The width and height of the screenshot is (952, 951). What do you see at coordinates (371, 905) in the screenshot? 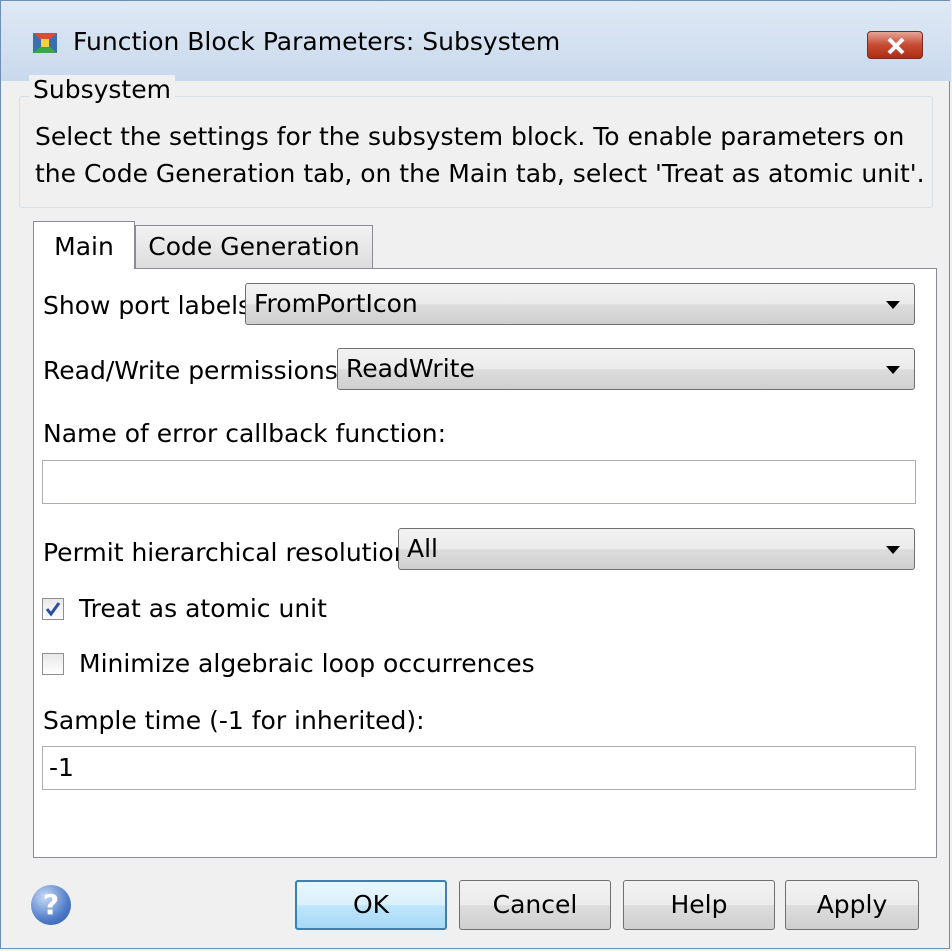
I see `ok-button: OK` at bounding box center [371, 905].